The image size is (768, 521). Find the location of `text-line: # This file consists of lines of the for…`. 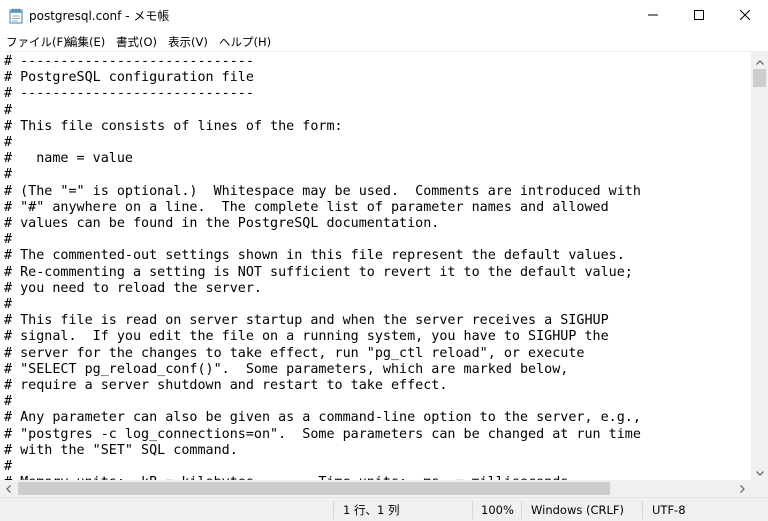

text-line: # This file consists of lines of the for… is located at coordinates (173, 126).